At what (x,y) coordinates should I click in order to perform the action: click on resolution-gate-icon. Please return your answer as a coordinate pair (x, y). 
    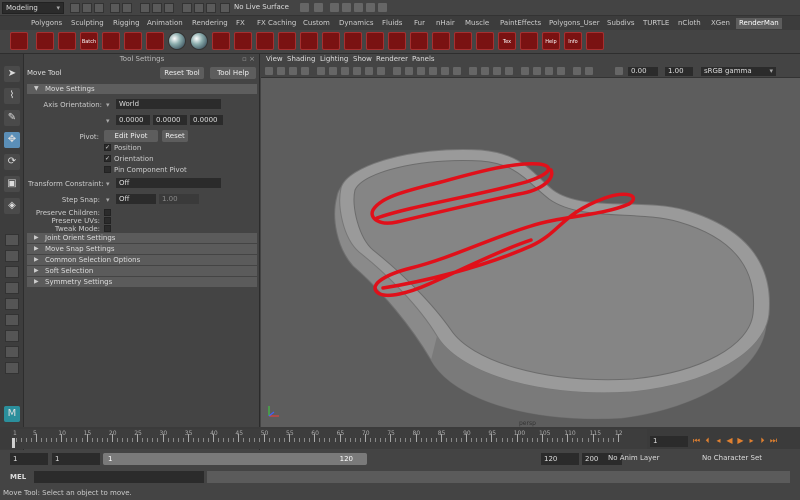
    Looking at the image, I should click on (345, 71).